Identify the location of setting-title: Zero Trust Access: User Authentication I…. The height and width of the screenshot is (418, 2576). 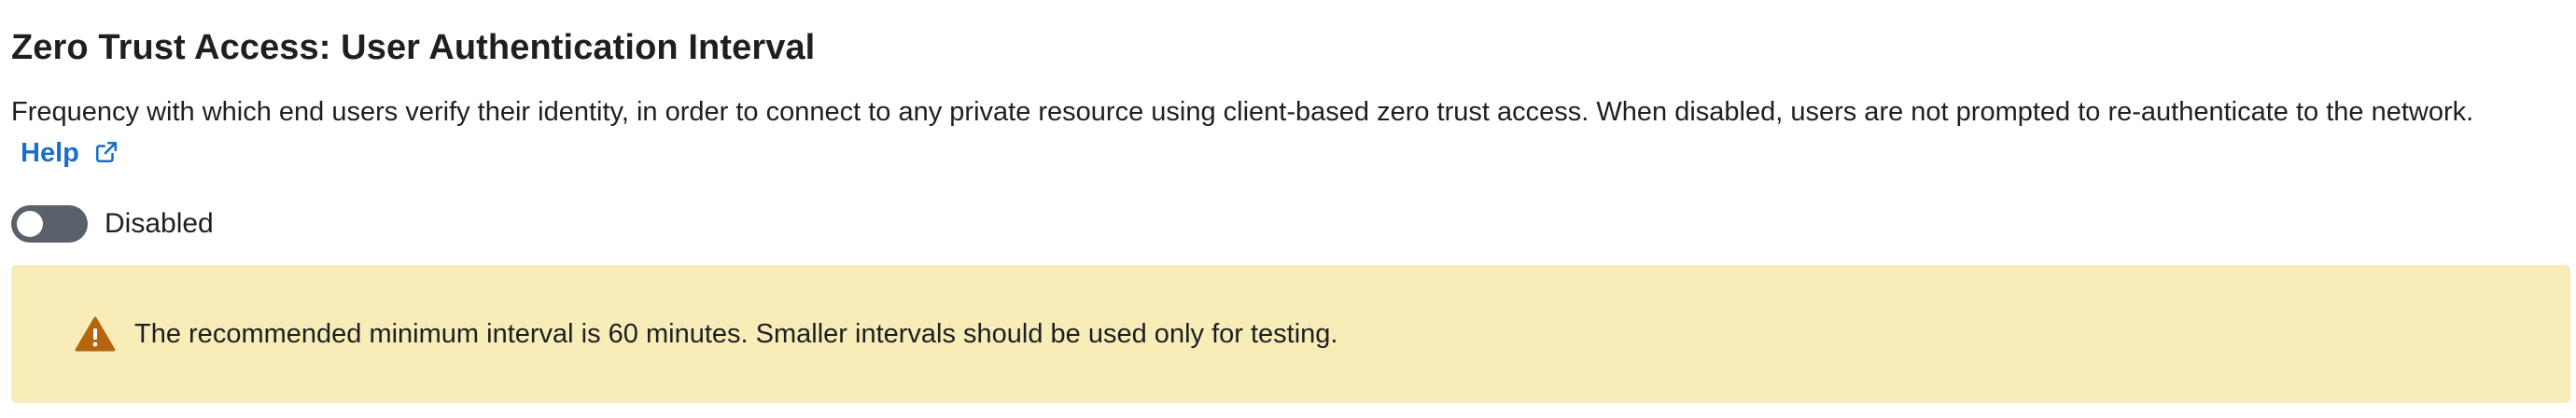
(413, 48).